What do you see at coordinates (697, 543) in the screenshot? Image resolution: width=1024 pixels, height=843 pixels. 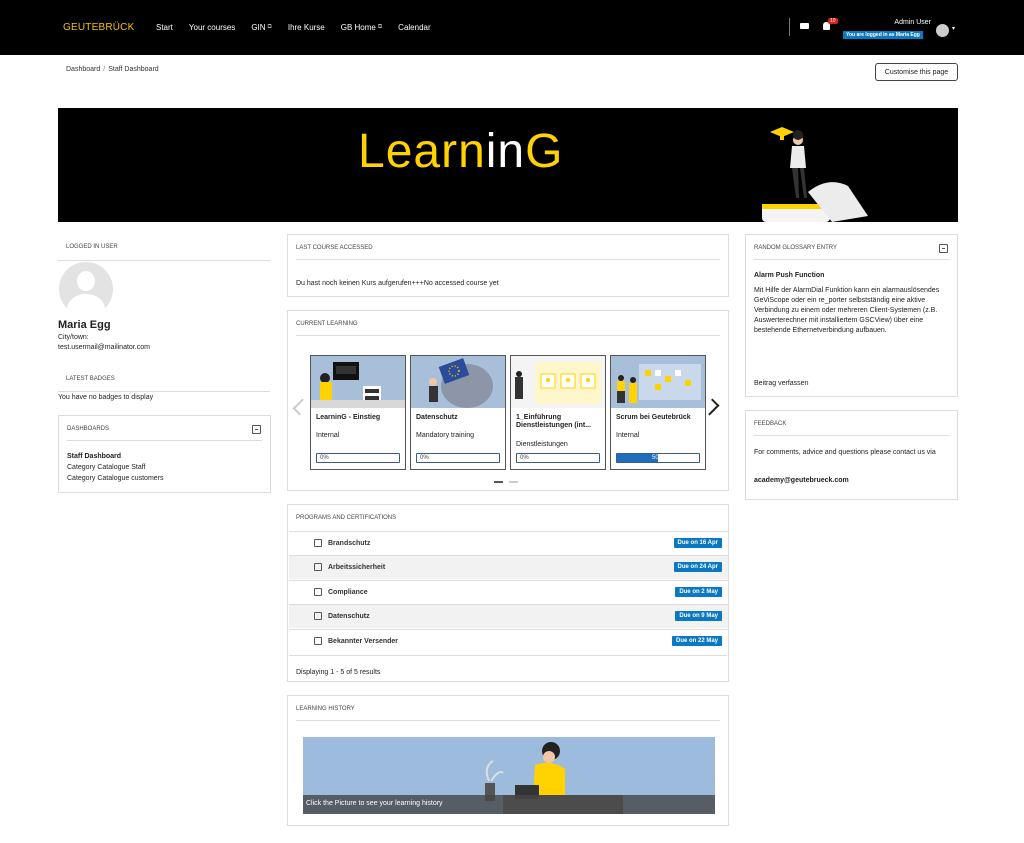 I see `due-badge: Due on 16 Apr` at bounding box center [697, 543].